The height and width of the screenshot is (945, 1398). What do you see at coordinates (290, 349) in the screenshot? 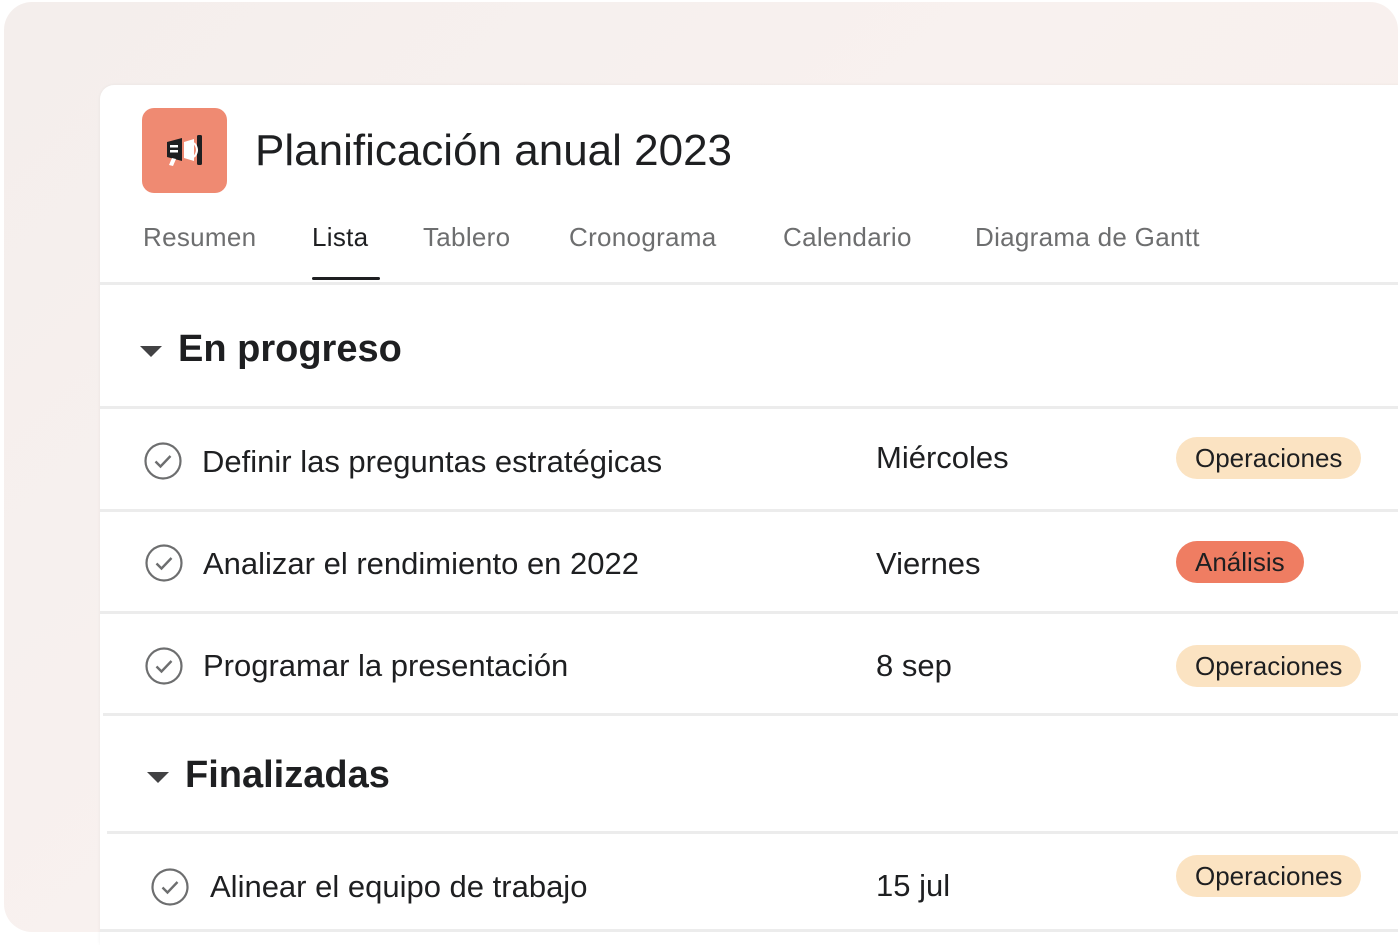
I see `section-title-en-progreso: En progreso` at bounding box center [290, 349].